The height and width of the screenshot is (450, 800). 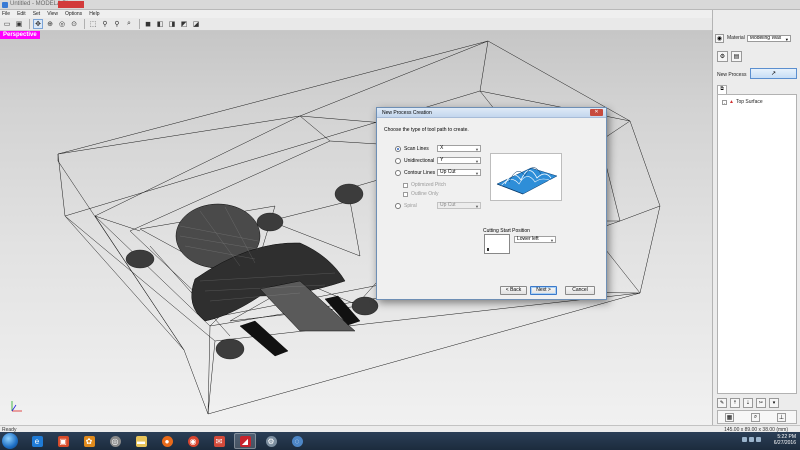 I want to click on orbit-icon: ◎, so click(x=62, y=24).